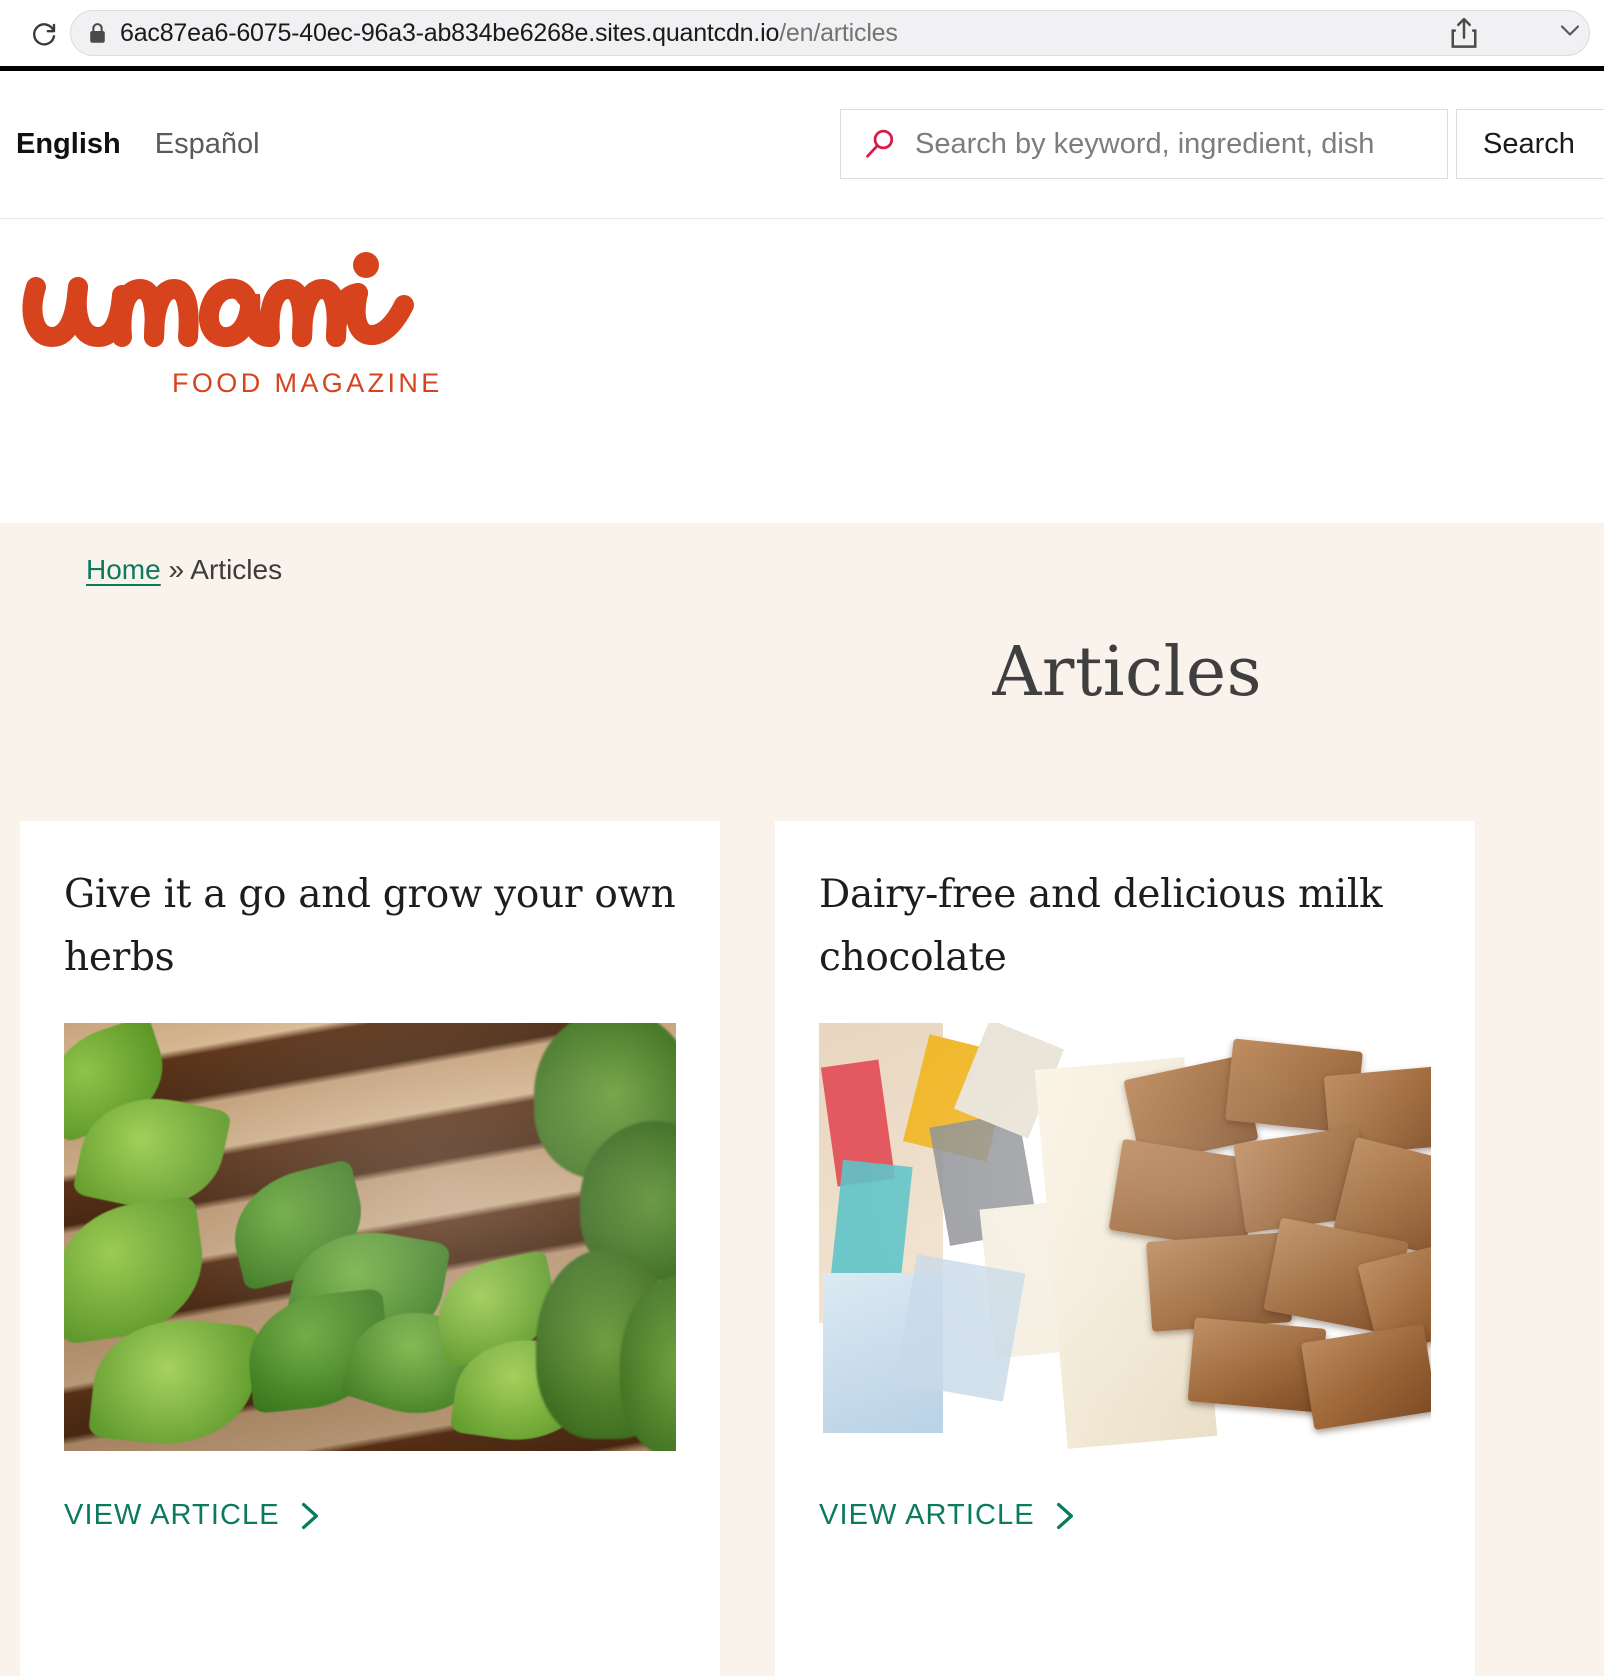 The height and width of the screenshot is (1676, 1604). I want to click on umami-wordmark, so click(218, 300).